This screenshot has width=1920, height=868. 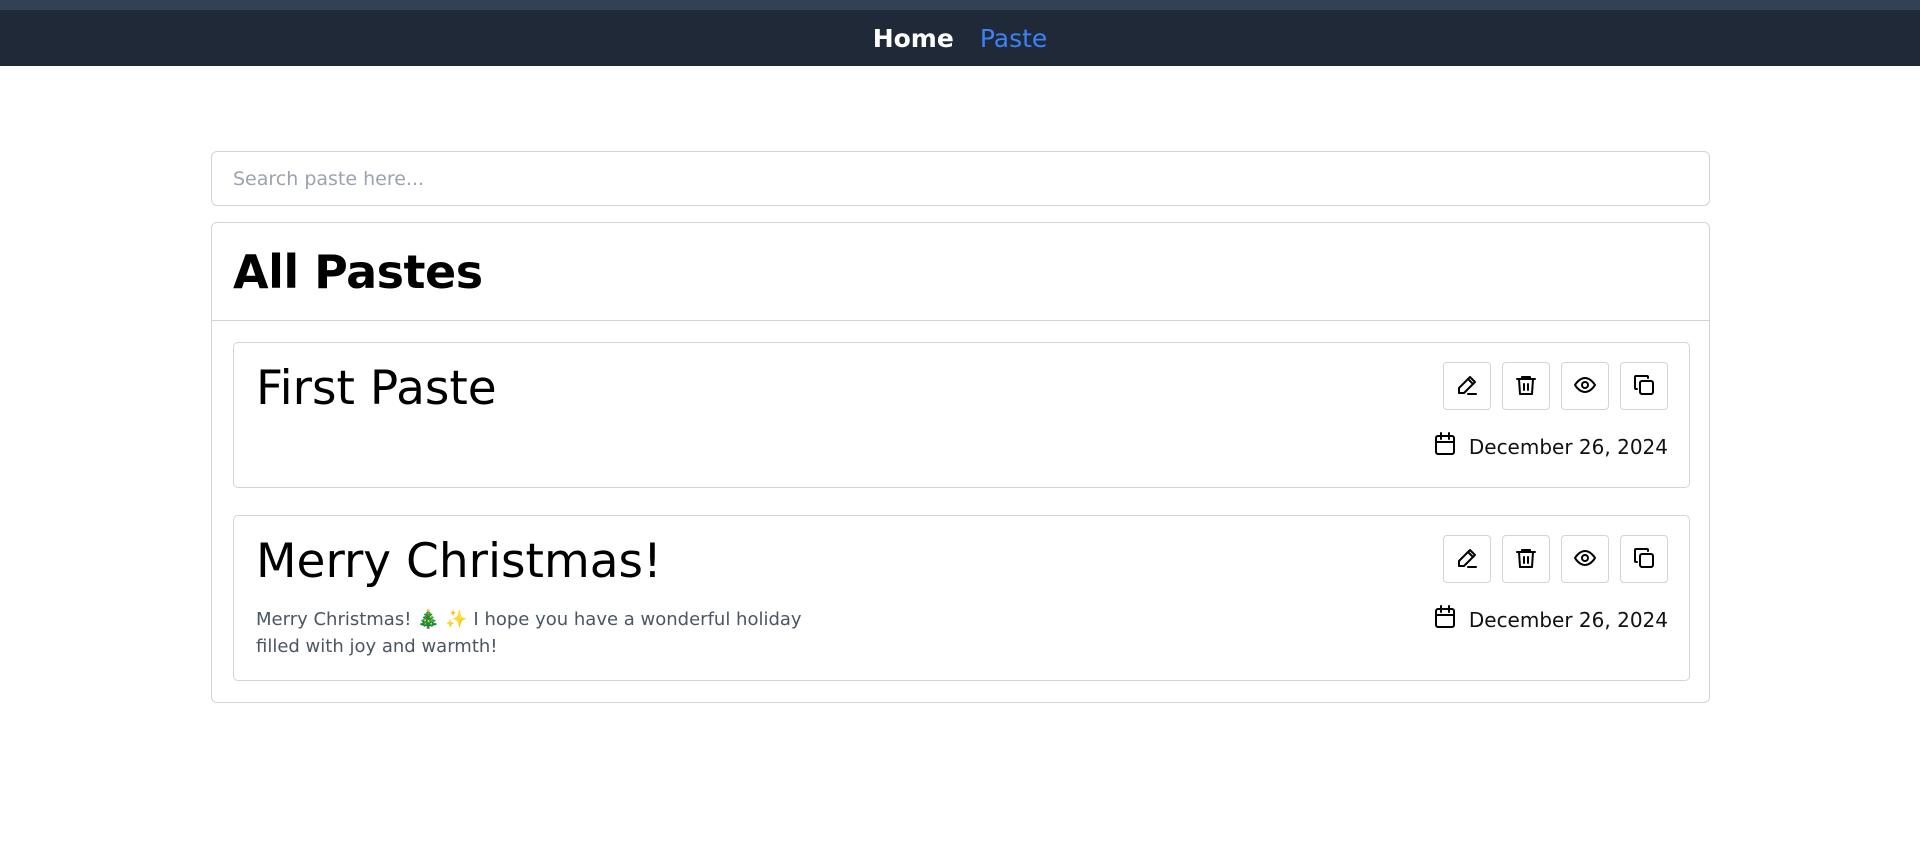 I want to click on nav-paste-link: Paste, so click(x=1013, y=38).